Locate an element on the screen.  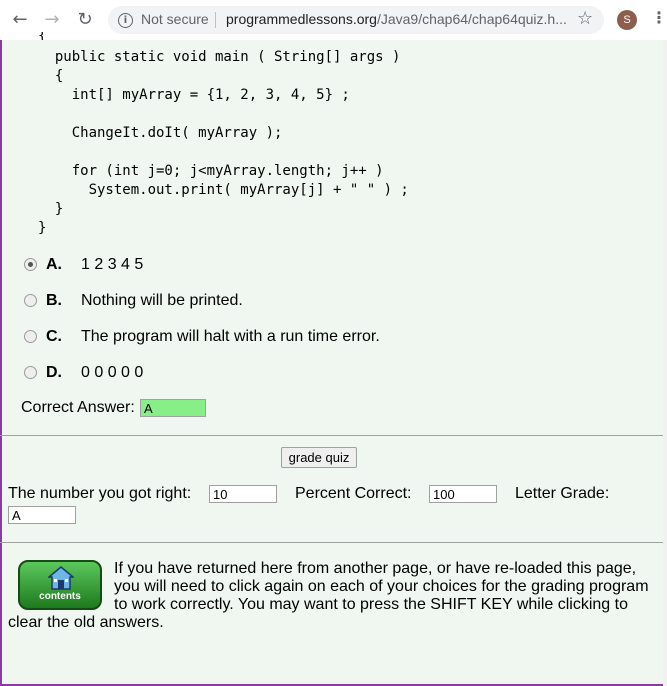
choice-letter: D. is located at coordinates (54, 372).